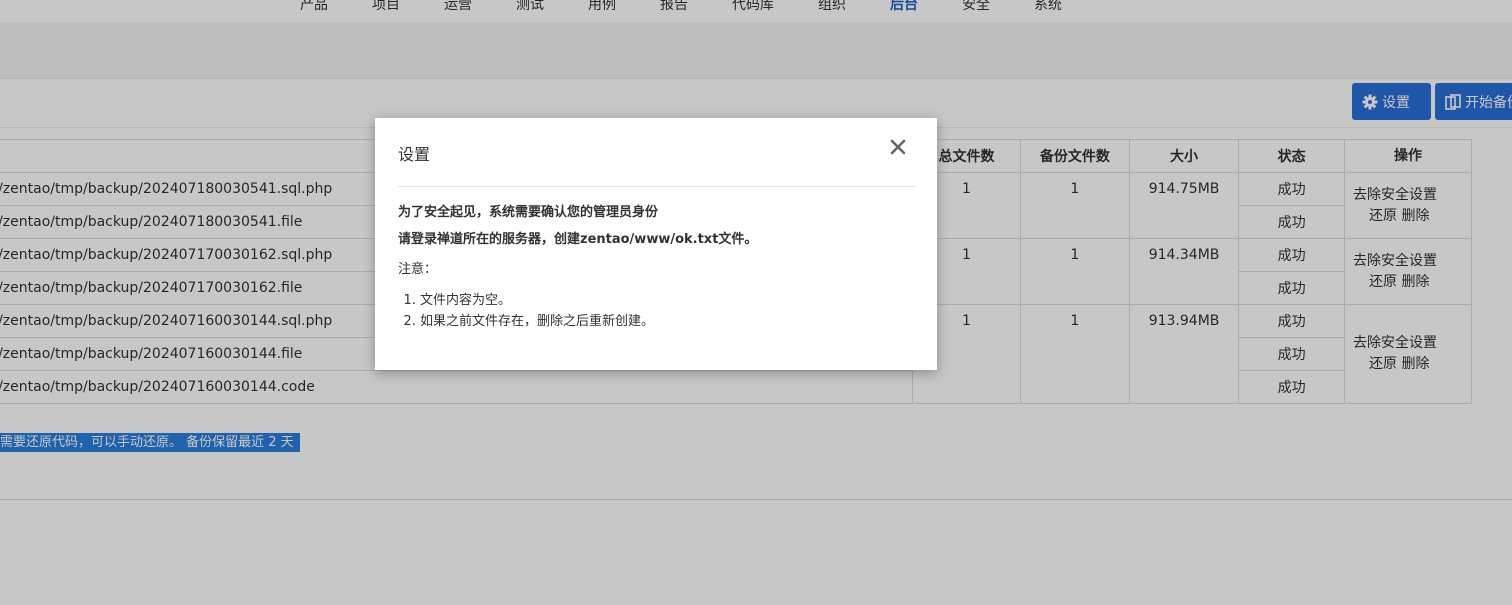 The width and height of the screenshot is (1512, 605). I want to click on note-label: 注意：, so click(418, 269).